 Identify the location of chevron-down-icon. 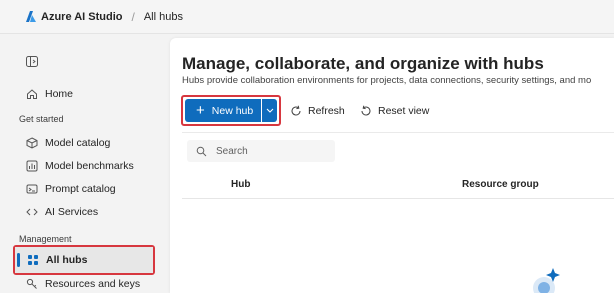
(269, 110).